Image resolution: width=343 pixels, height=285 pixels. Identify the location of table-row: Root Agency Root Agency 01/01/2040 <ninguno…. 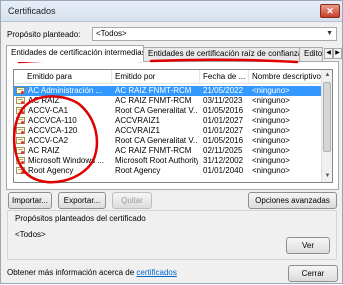
(168, 171).